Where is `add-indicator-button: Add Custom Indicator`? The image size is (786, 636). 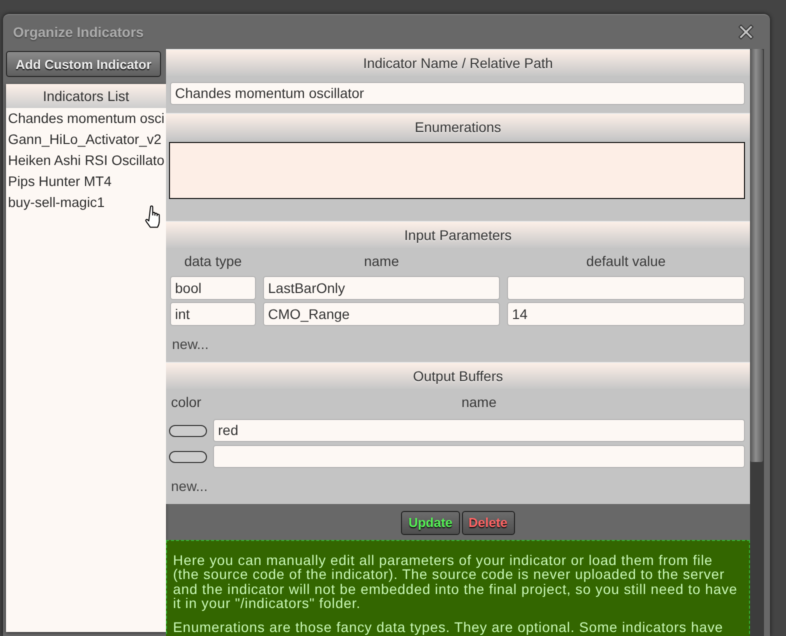 add-indicator-button: Add Custom Indicator is located at coordinates (83, 64).